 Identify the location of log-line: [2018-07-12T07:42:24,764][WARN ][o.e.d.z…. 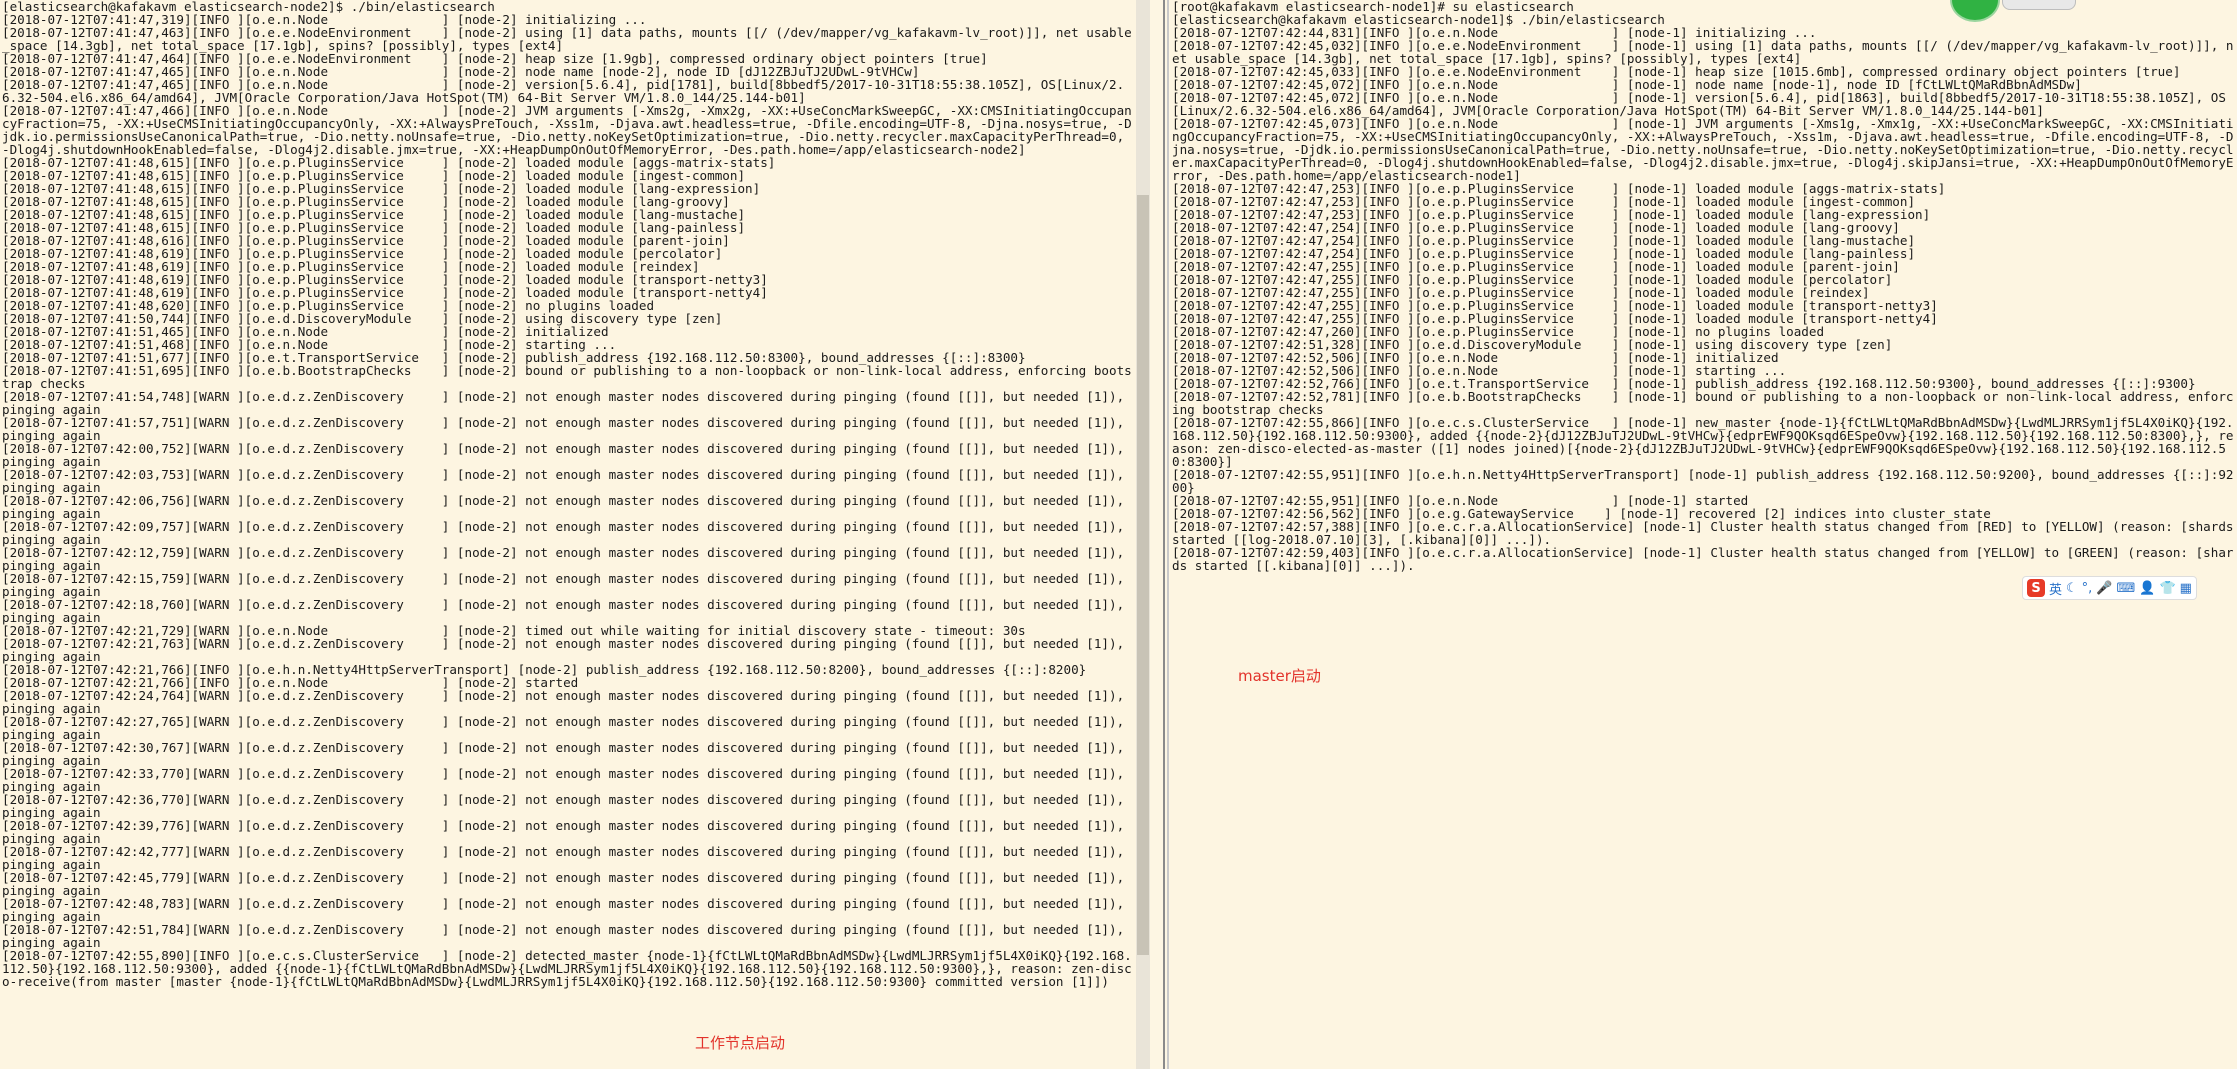
(567, 702).